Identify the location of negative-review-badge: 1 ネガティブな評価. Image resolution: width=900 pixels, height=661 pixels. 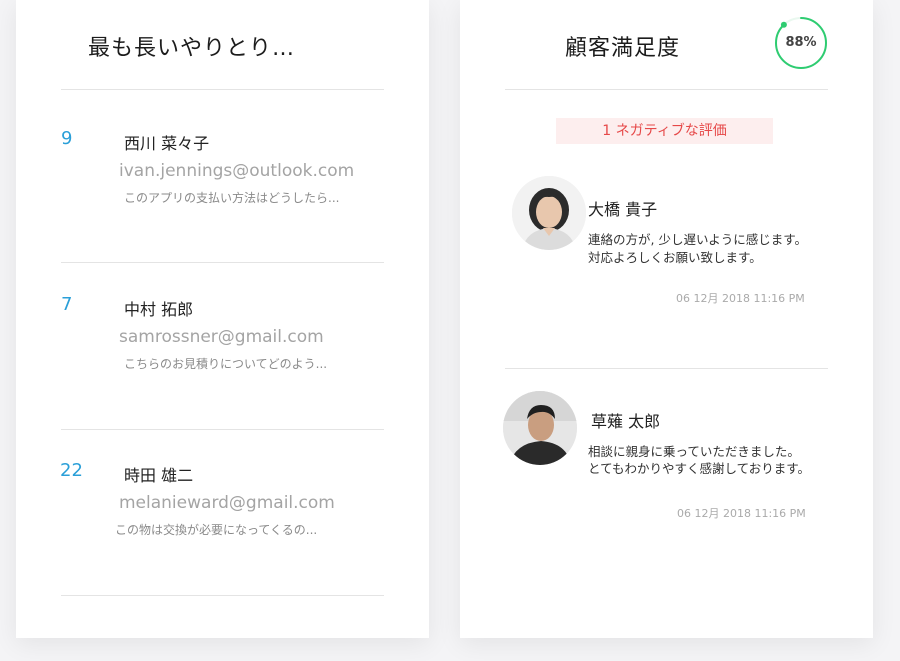
(664, 131).